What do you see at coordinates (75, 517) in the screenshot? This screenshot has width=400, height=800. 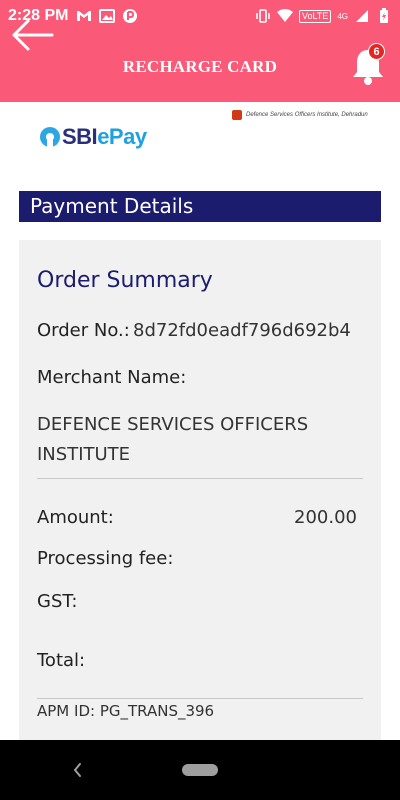 I see `amount-label: Amount:` at bounding box center [75, 517].